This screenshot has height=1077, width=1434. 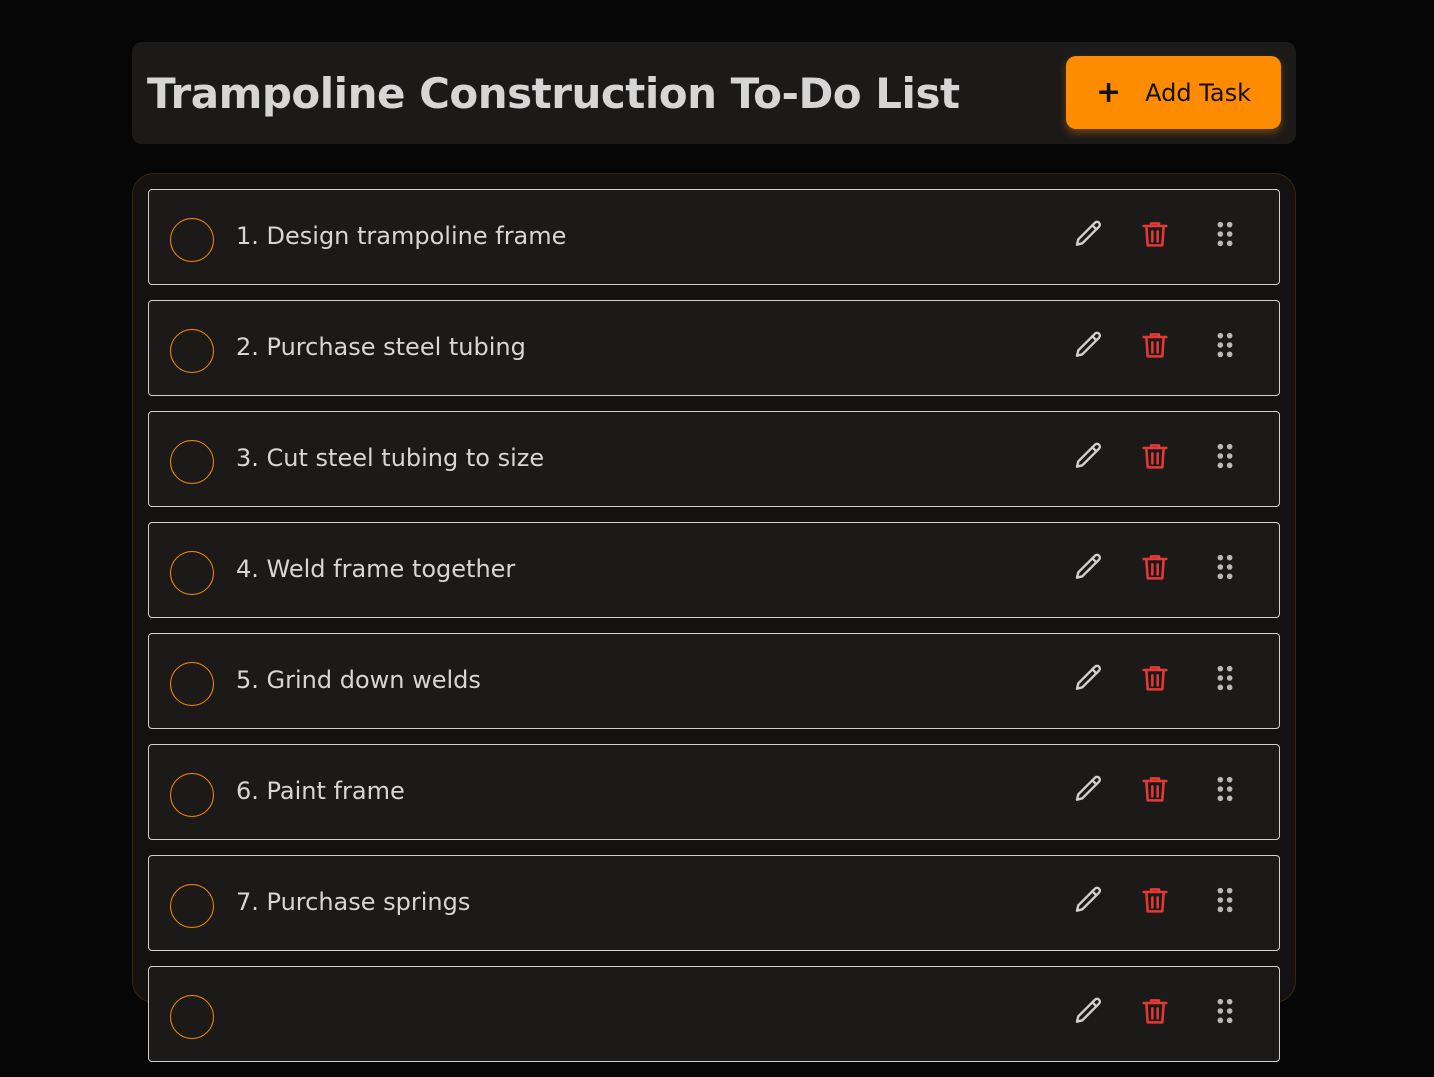 I want to click on task-item: 1. Design trampoline frame, so click(x=714, y=237).